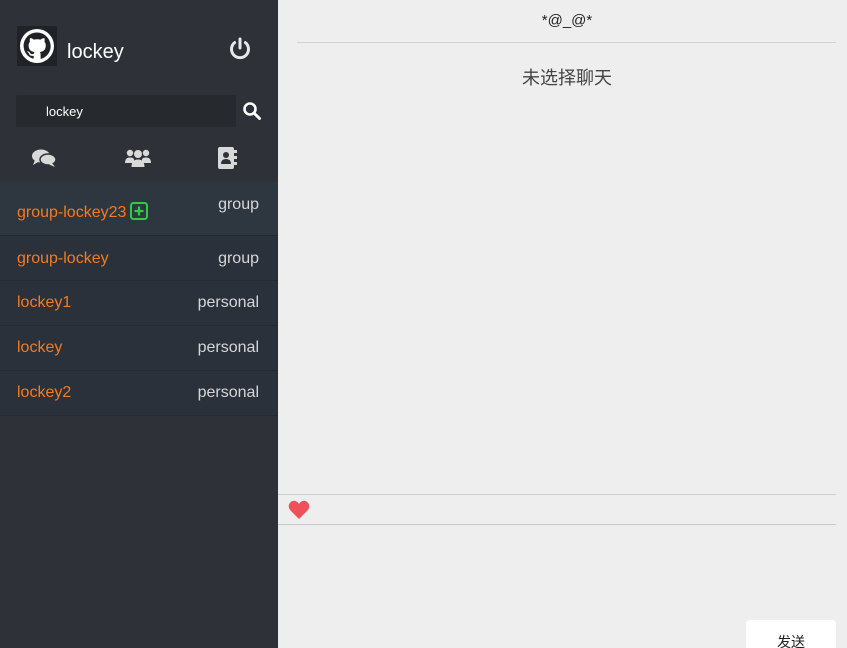  I want to click on search-button, so click(252, 111).